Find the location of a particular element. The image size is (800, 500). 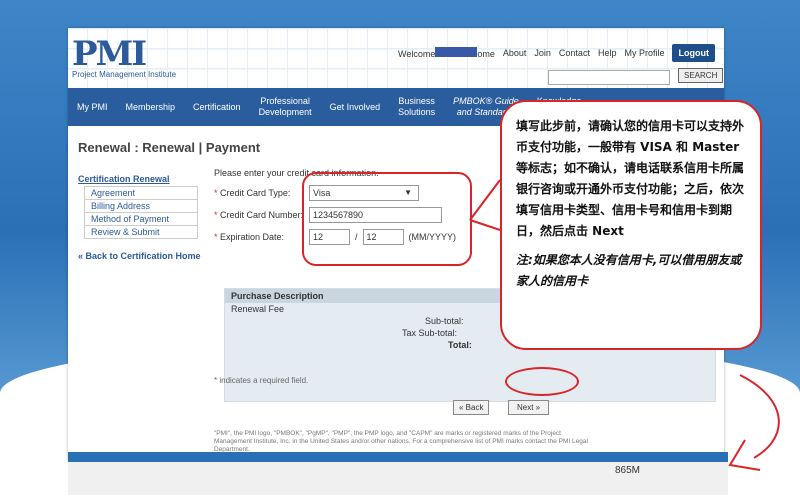

next-button: Next » is located at coordinates (529, 407).